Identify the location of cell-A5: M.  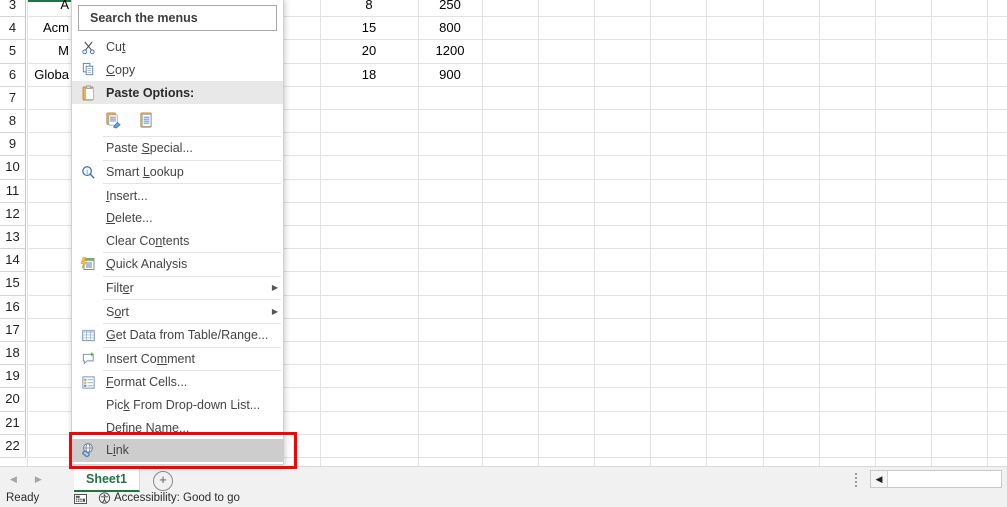
(50, 51).